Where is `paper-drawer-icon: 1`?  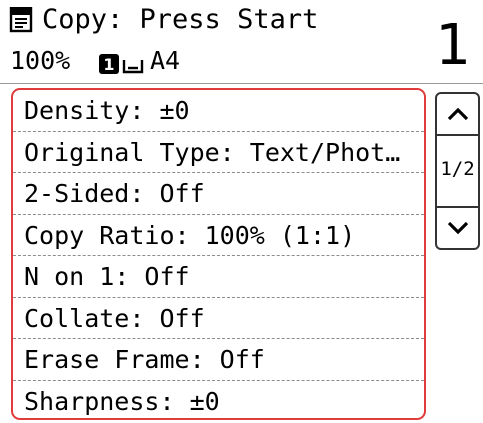 paper-drawer-icon: 1 is located at coordinates (109, 64).